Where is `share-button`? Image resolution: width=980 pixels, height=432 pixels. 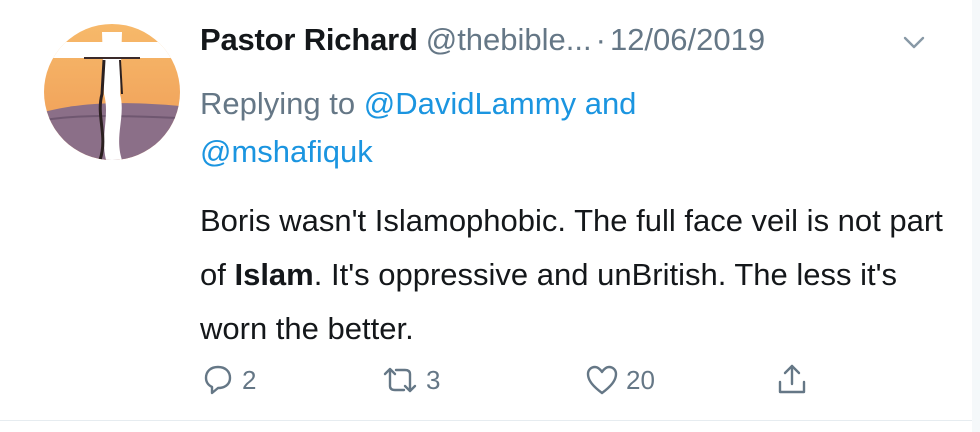 share-button is located at coordinates (792, 380).